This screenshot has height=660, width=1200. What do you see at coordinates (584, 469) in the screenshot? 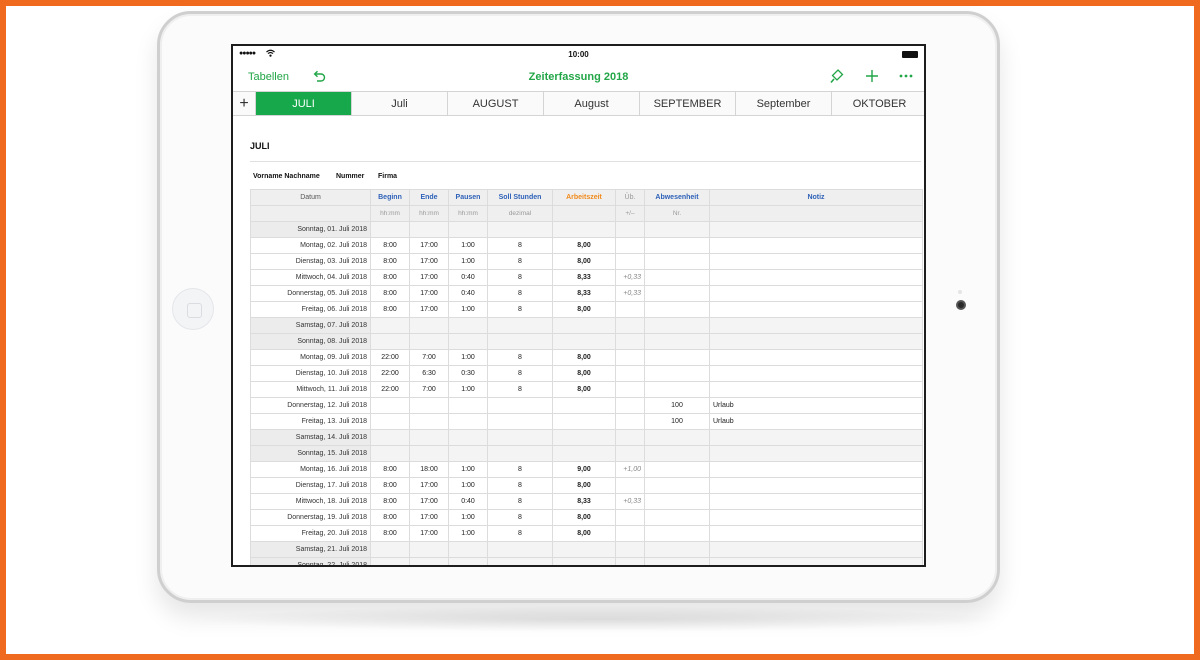
I see `cell-arbeitszeit: 9,00` at bounding box center [584, 469].